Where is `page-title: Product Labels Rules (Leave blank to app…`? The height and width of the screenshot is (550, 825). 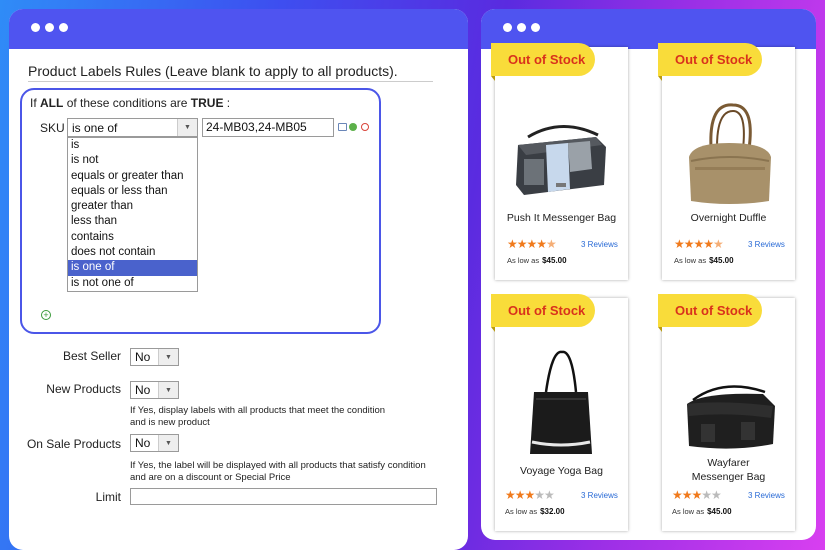 page-title: Product Labels Rules (Leave blank to app… is located at coordinates (213, 71).